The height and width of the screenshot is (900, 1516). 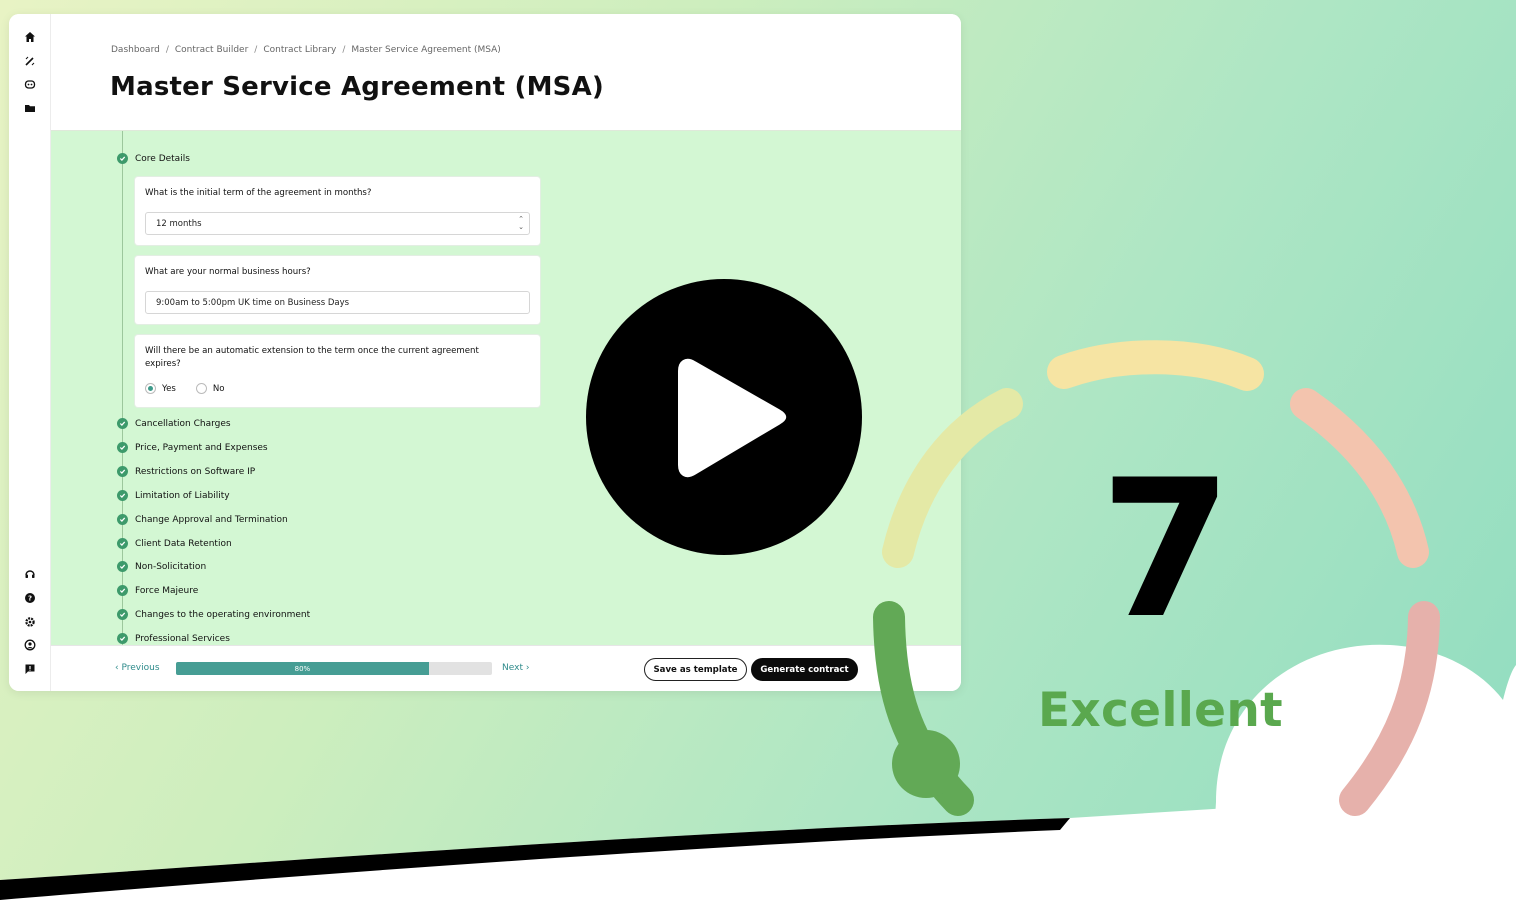 What do you see at coordinates (218, 388) in the screenshot?
I see `radio-no-label: No` at bounding box center [218, 388].